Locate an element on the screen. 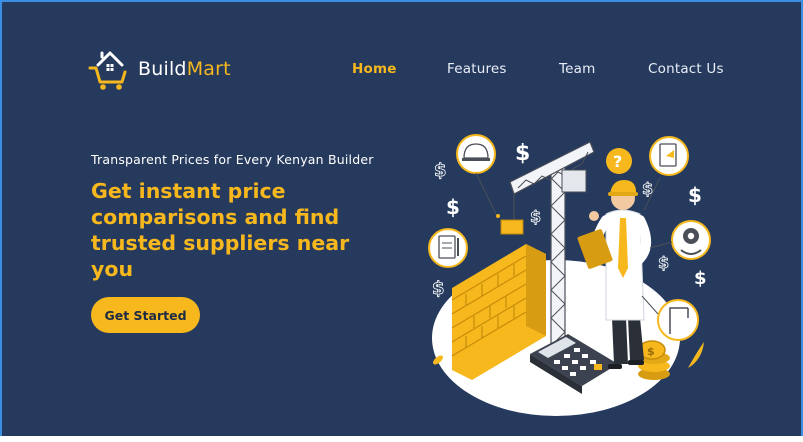  clipboard-badge-icon is located at coordinates (448, 248).